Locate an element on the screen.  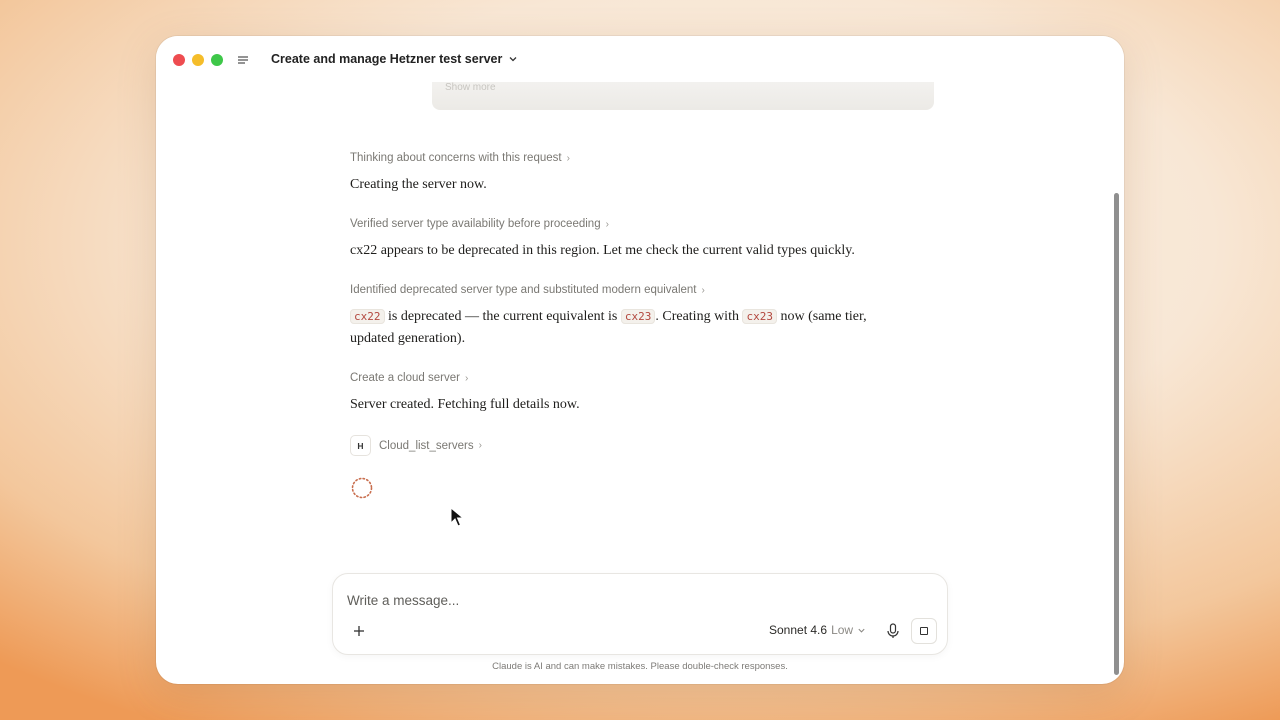
maximize-window-button is located at coordinates (217, 60).